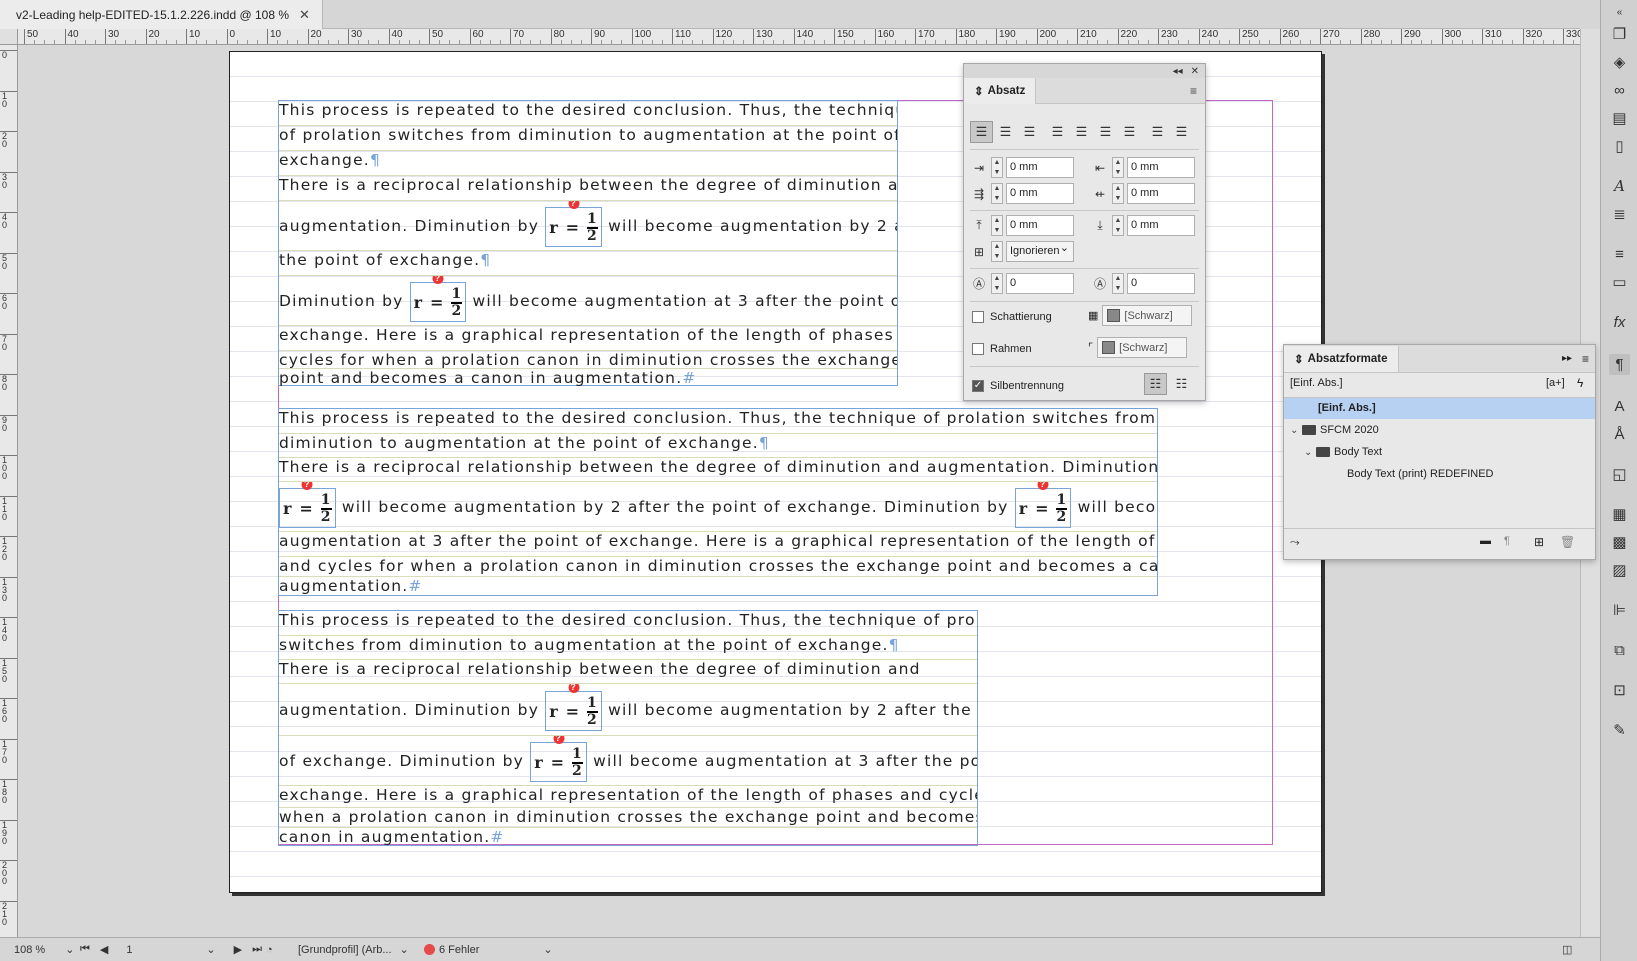 The width and height of the screenshot is (1637, 961). I want to click on scripts-icon: ✎, so click(1619, 730).